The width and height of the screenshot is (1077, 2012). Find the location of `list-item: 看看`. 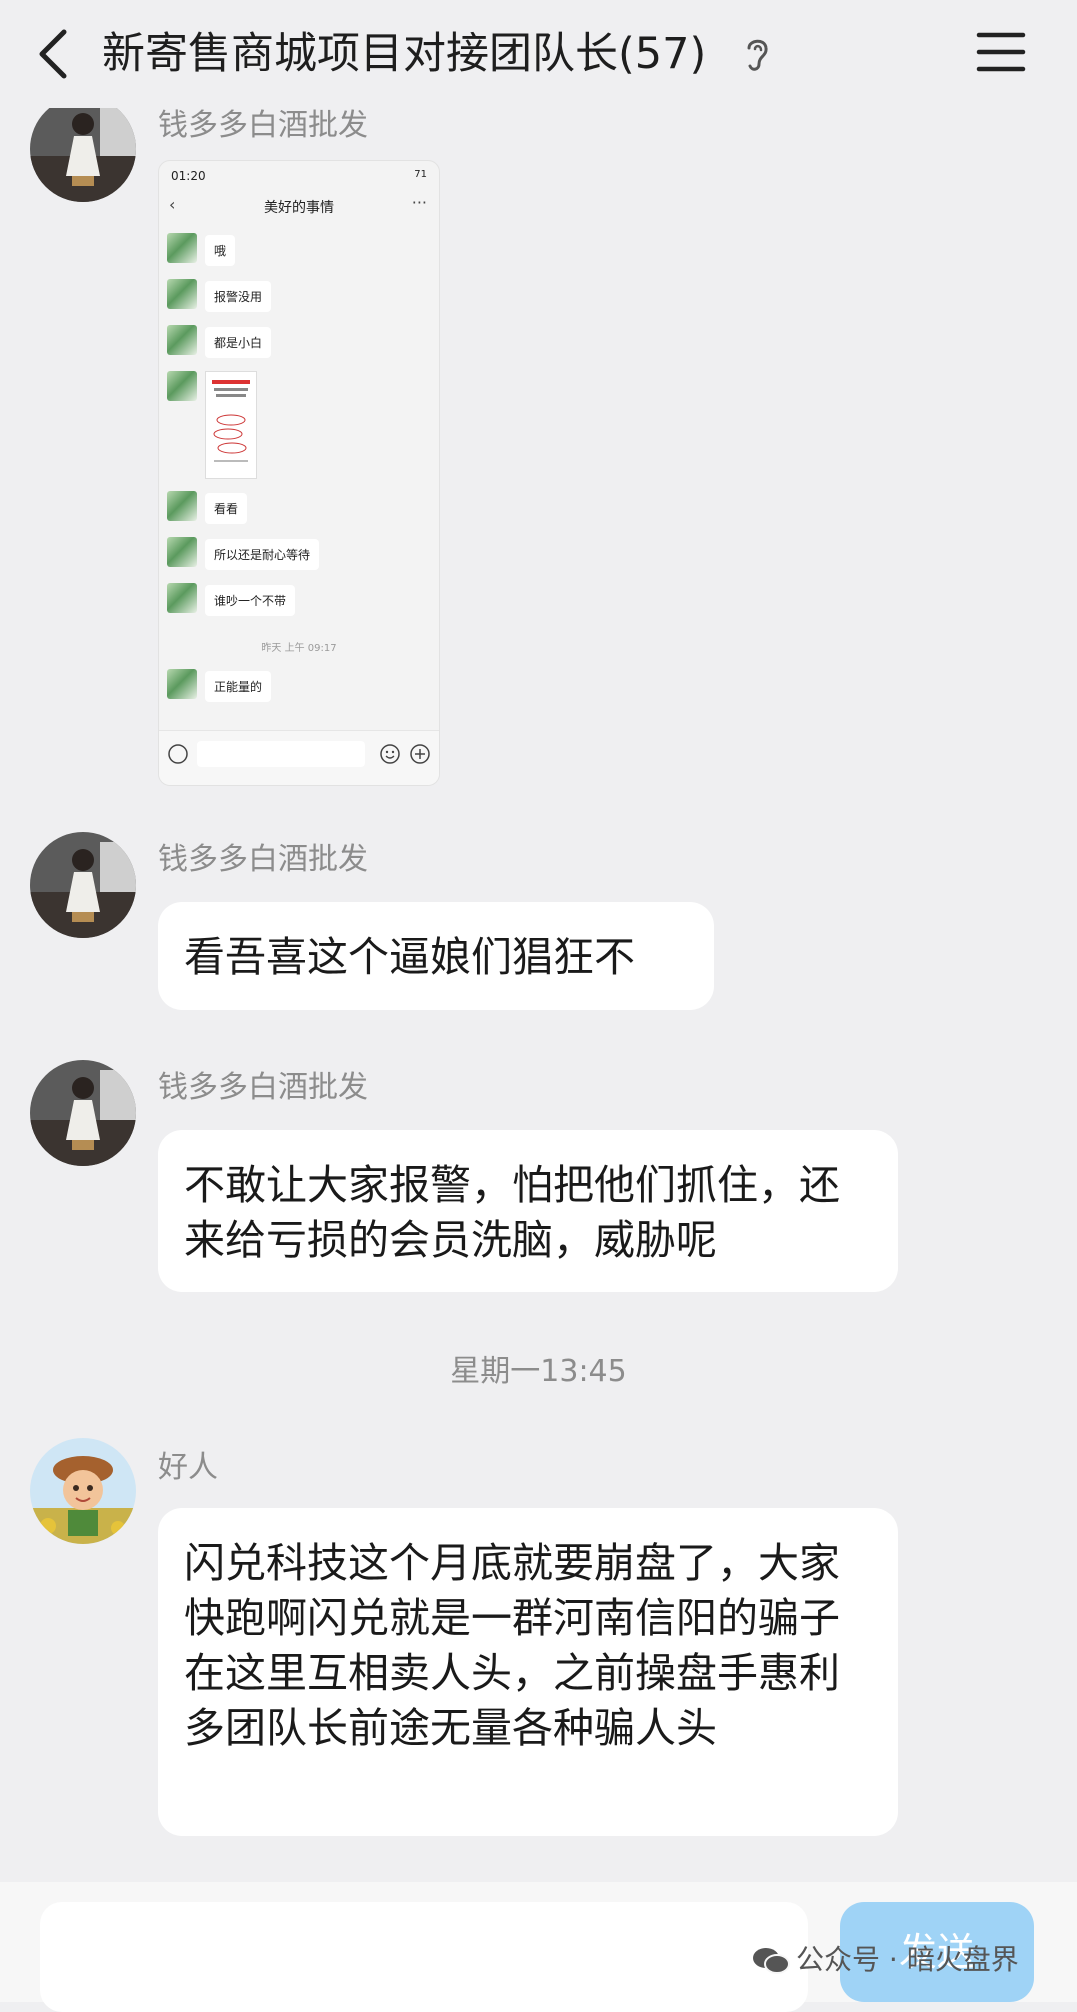

list-item: 看看 is located at coordinates (226, 508).